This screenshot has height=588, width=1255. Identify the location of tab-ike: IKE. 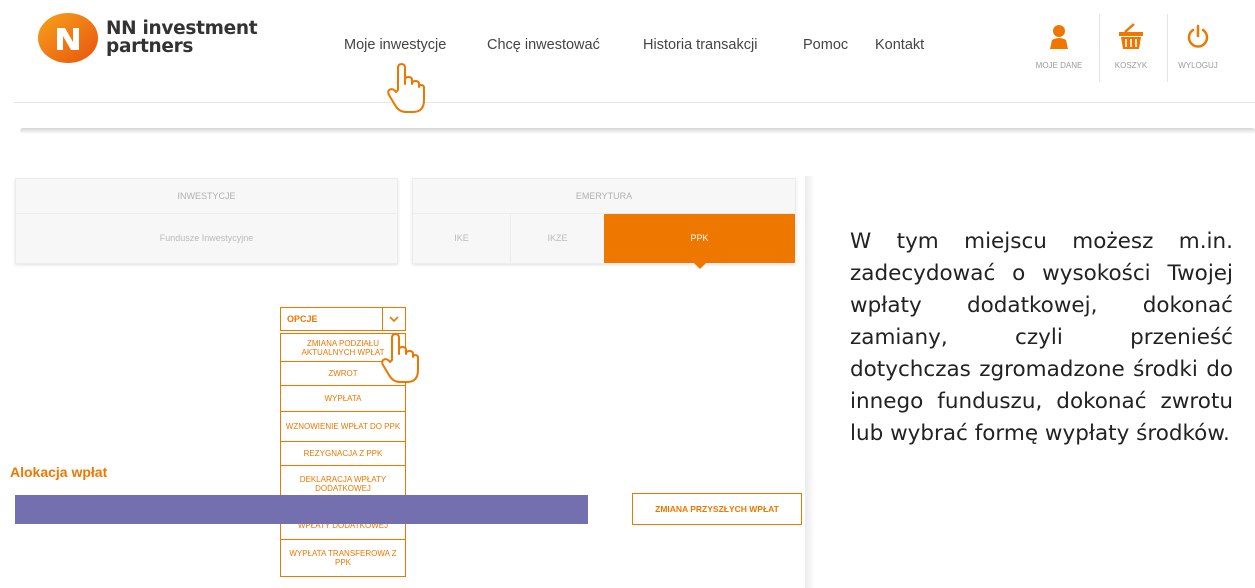
(462, 238).